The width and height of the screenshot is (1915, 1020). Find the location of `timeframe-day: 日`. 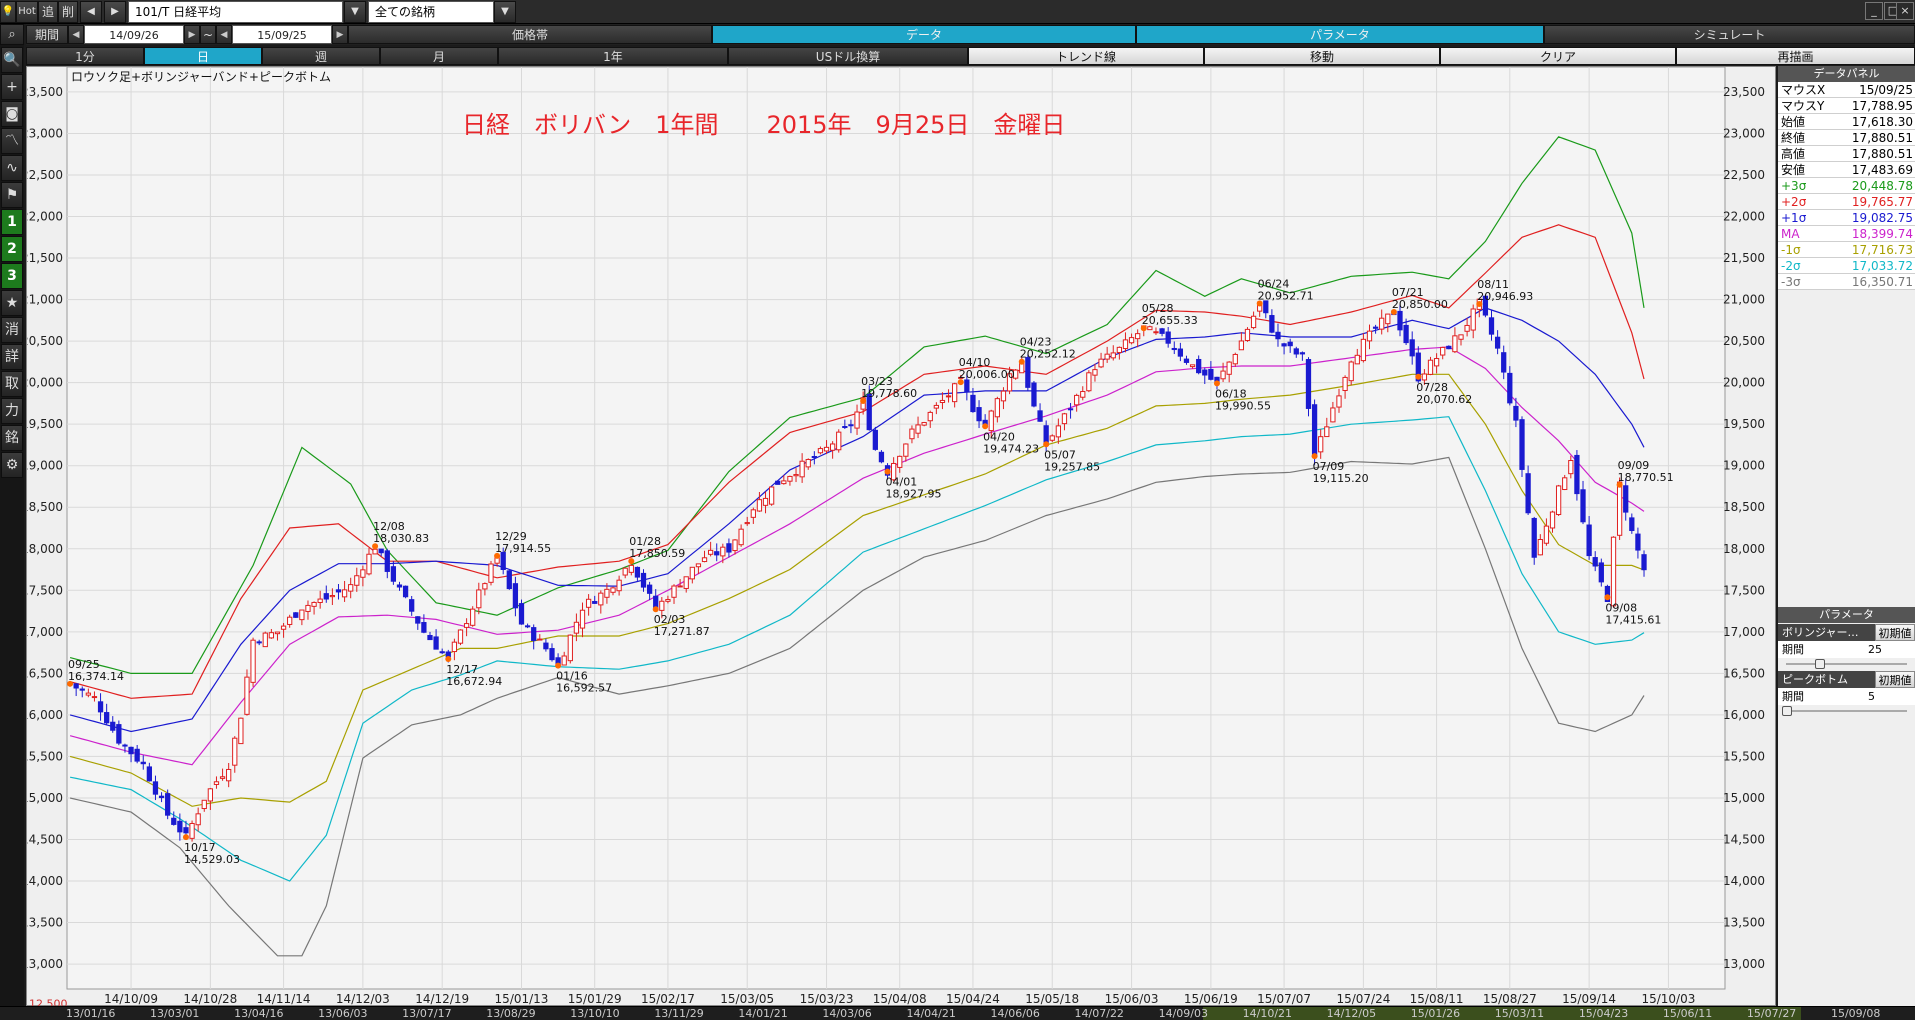

timeframe-day: 日 is located at coordinates (203, 56).